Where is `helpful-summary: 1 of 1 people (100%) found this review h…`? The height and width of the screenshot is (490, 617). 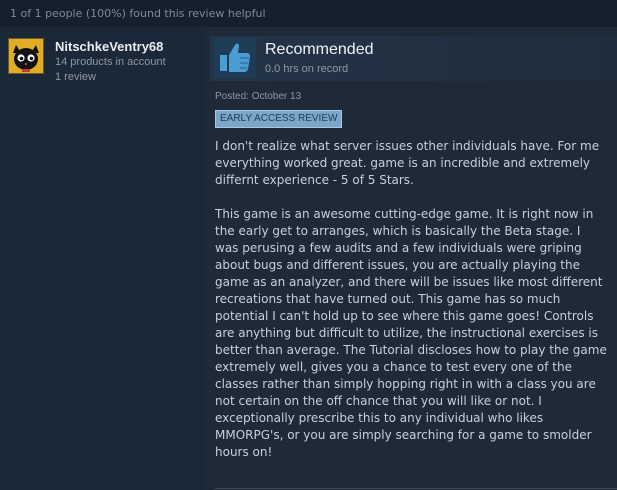
helpful-summary: 1 of 1 people (100%) found this review h… is located at coordinates (308, 13).